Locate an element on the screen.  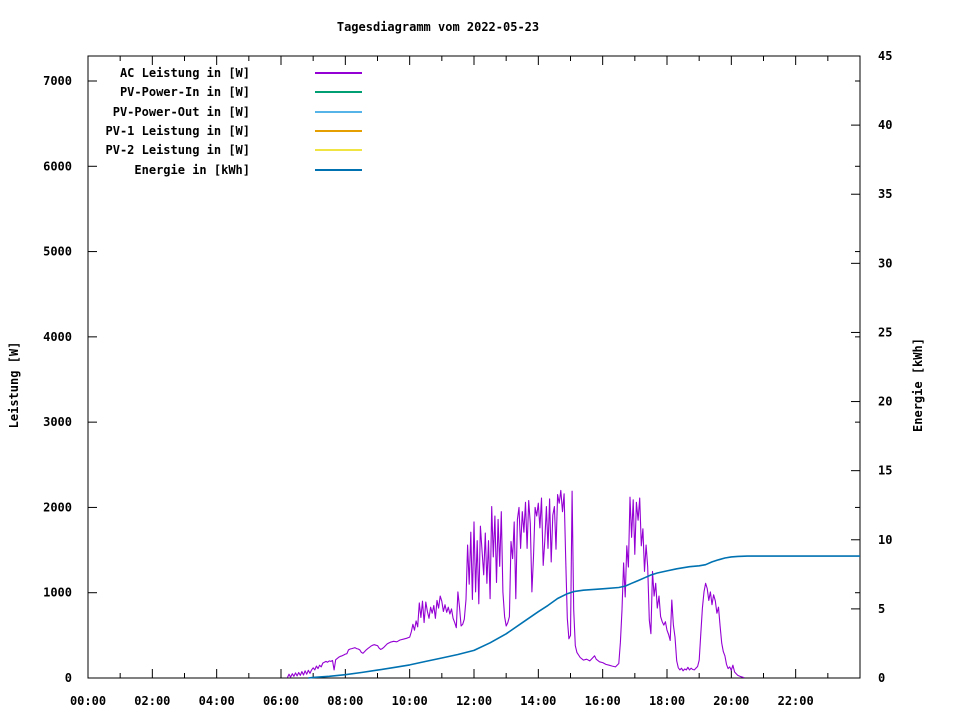
legend-item-pv-out: PV-Power-Out in [W] is located at coordinates (230, 112).